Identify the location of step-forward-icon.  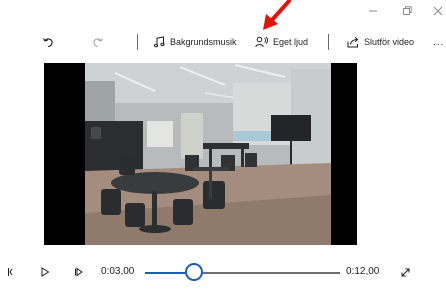
(79, 272).